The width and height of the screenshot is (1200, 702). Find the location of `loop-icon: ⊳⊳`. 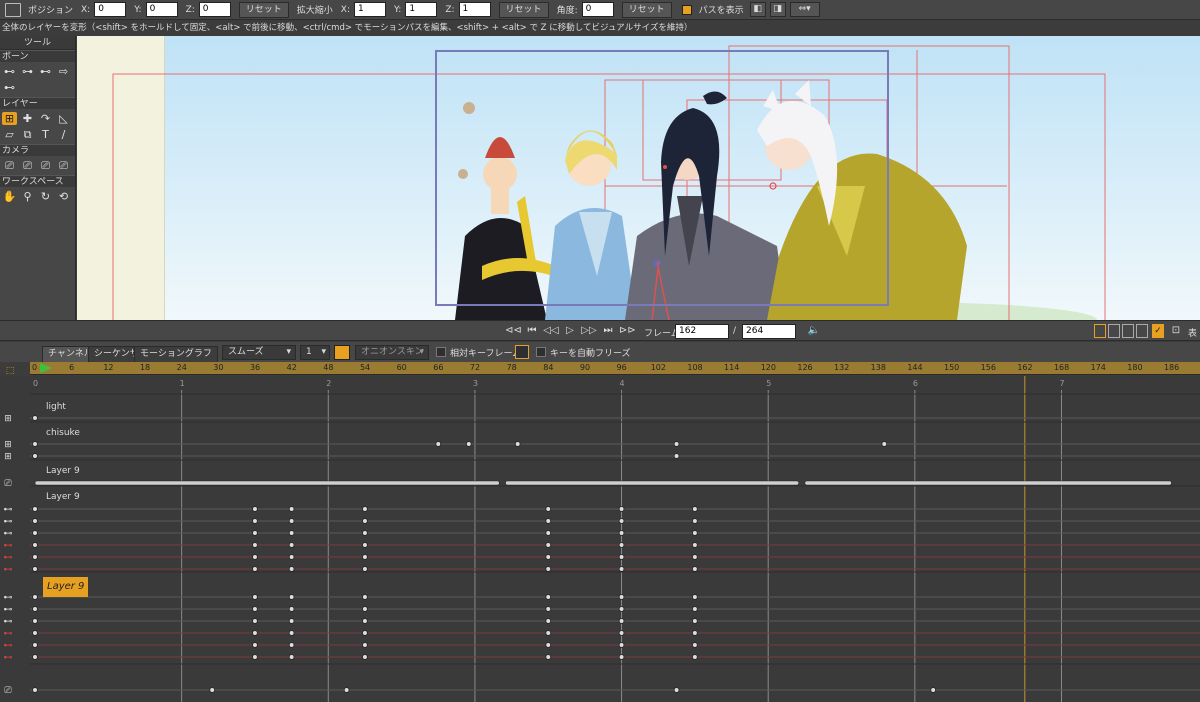

loop-icon: ⊳⊳ is located at coordinates (627, 331).